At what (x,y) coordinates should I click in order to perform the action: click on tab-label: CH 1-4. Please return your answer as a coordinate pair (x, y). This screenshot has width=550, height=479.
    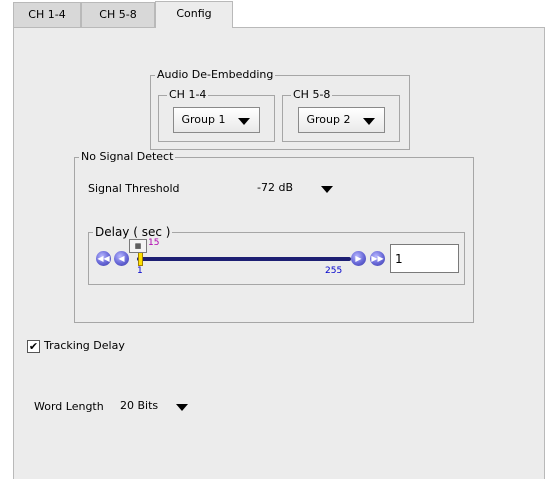
    Looking at the image, I should click on (47, 14).